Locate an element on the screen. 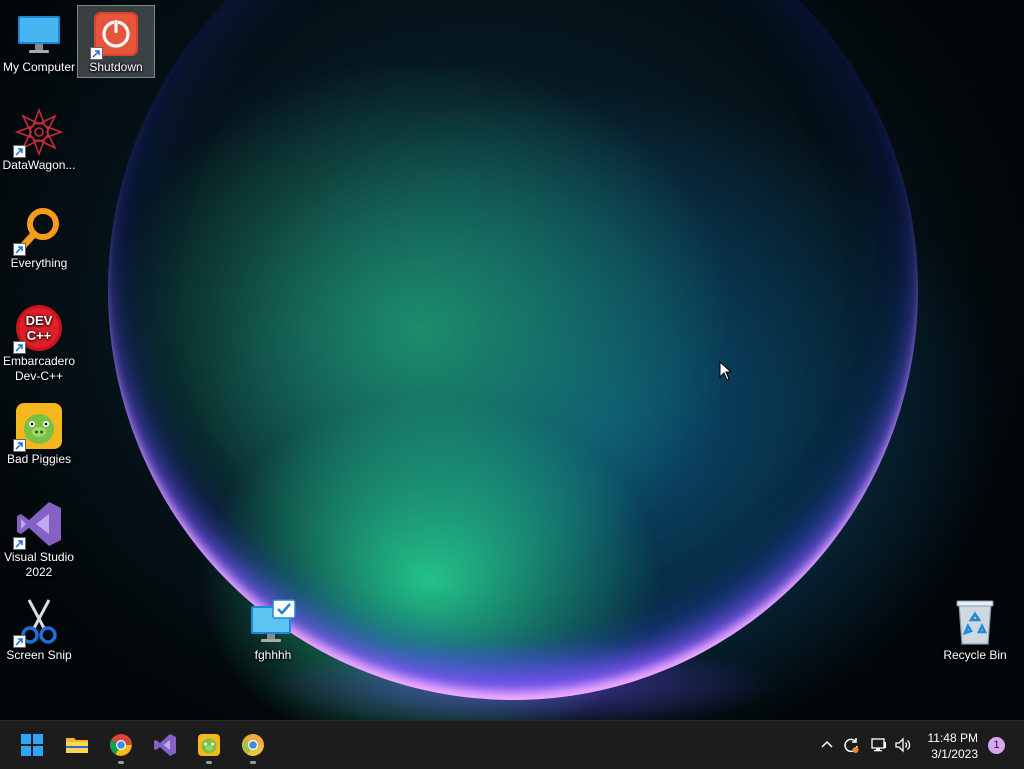 Image resolution: width=1024 pixels, height=769 pixels. taskbar-bad-piggies is located at coordinates (209, 745).